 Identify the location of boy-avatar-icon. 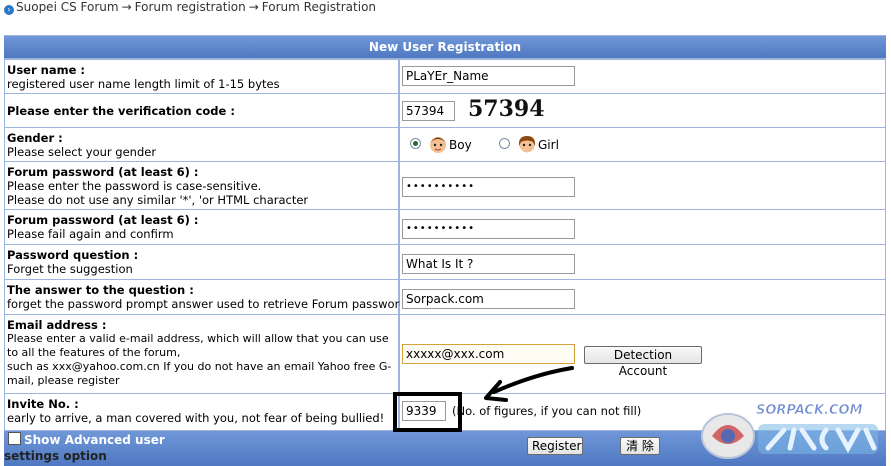
(438, 145).